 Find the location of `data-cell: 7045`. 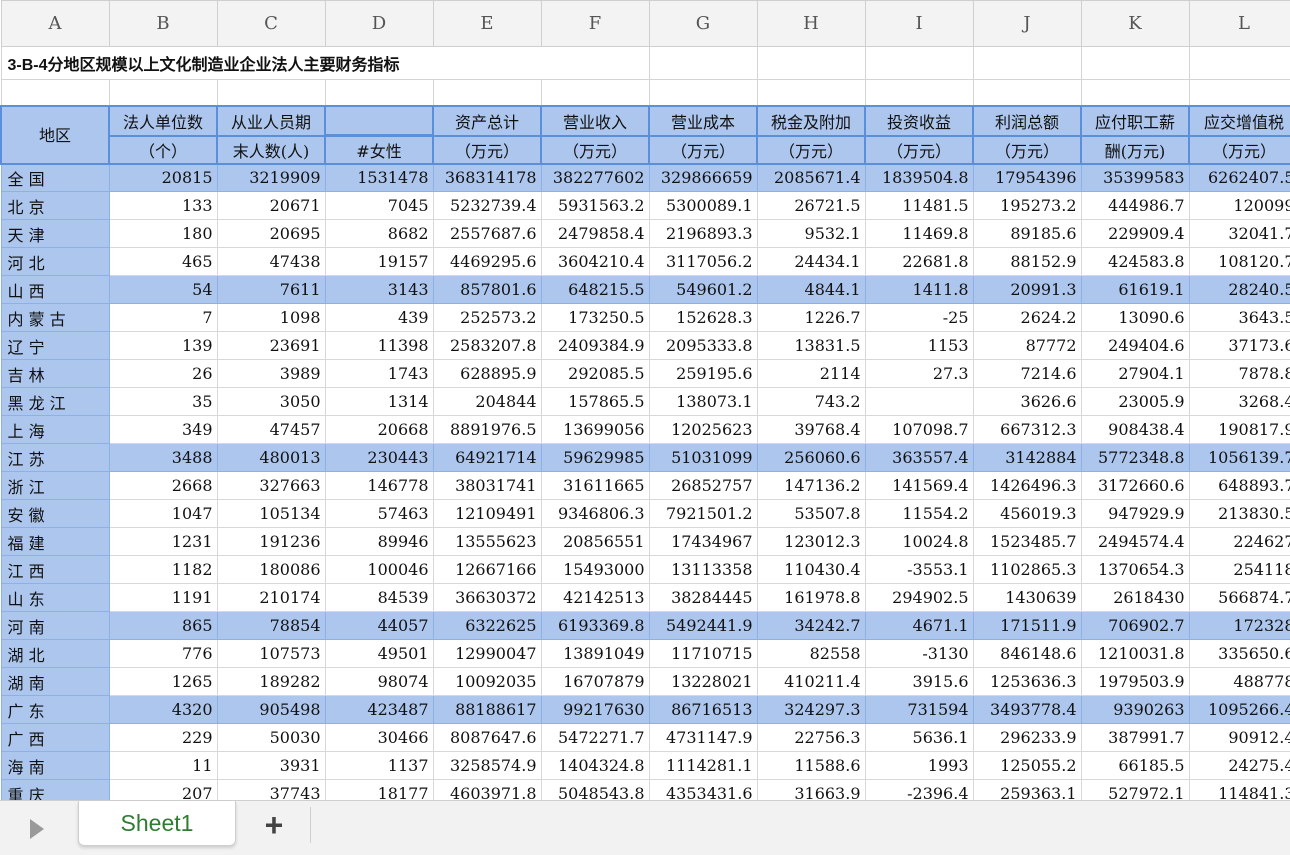

data-cell: 7045 is located at coordinates (379, 205).